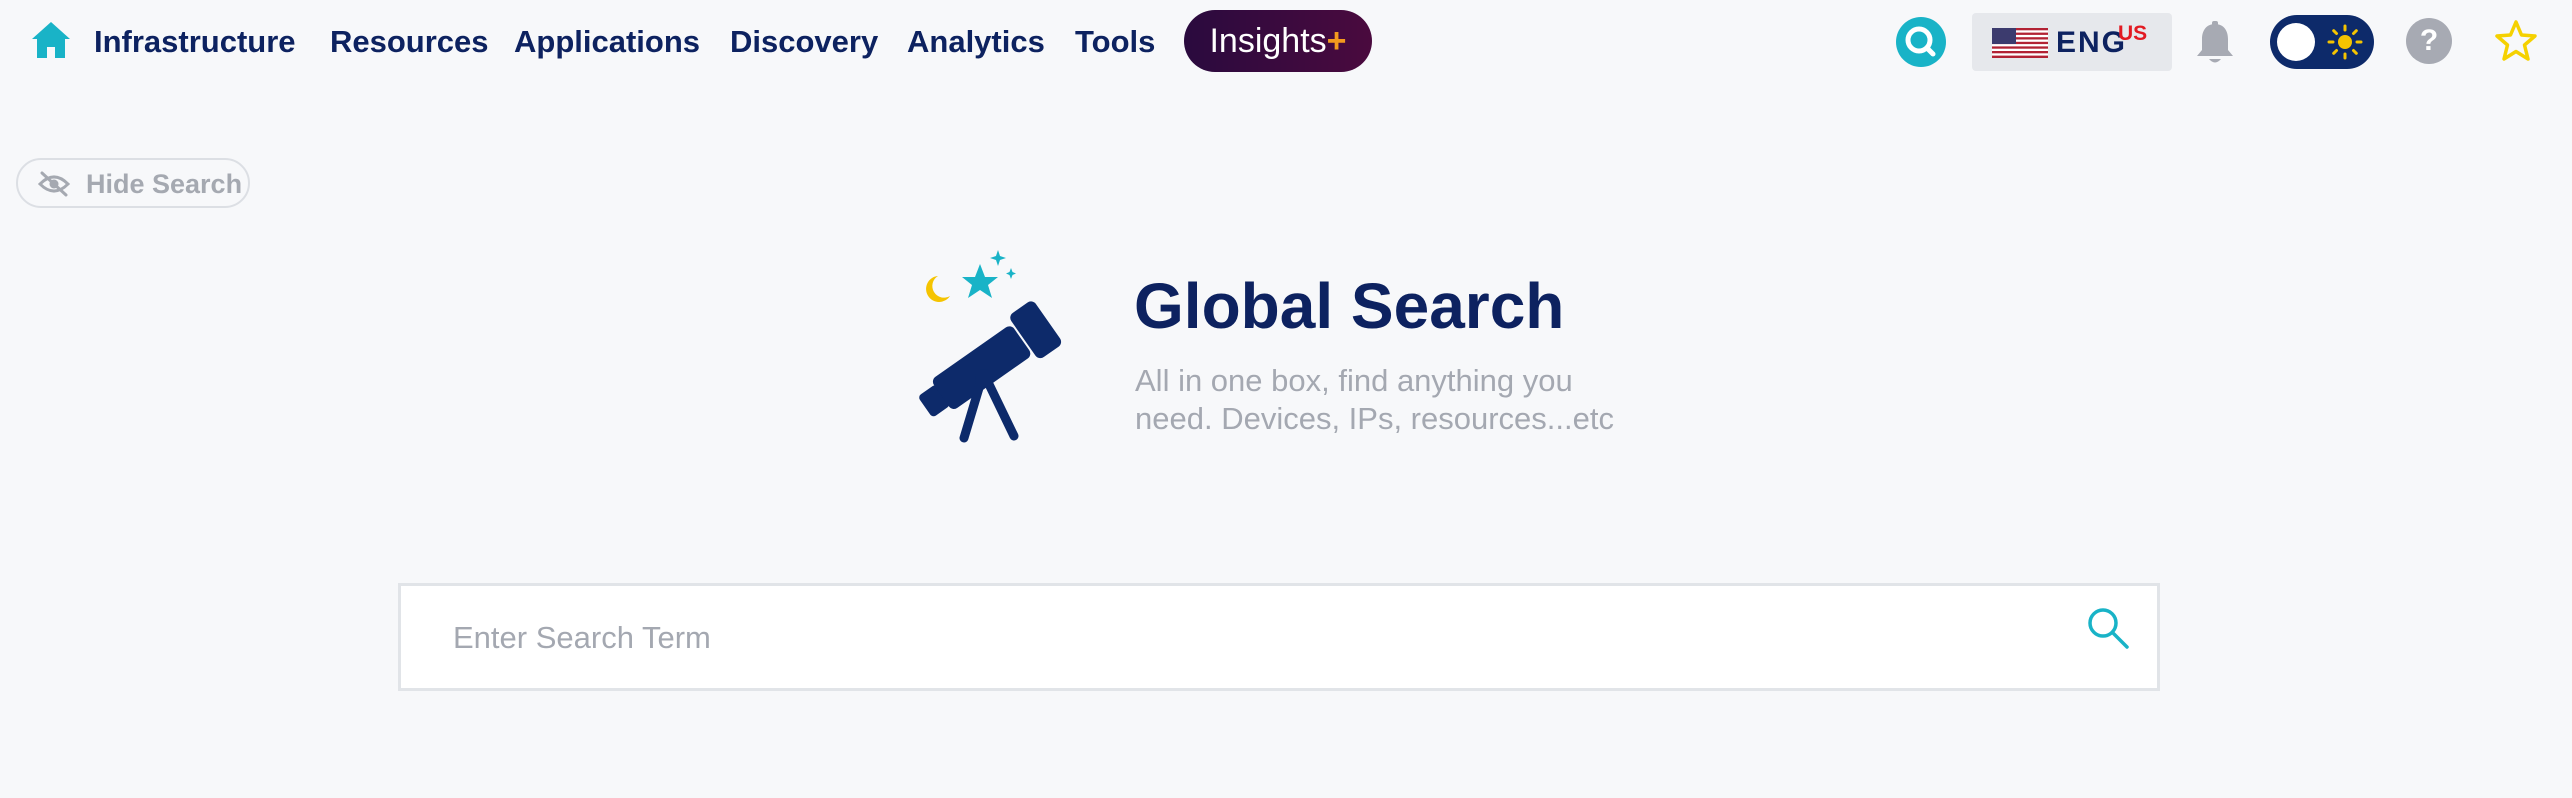 This screenshot has height=798, width=2572. I want to click on language-code: ENG, so click(2092, 42).